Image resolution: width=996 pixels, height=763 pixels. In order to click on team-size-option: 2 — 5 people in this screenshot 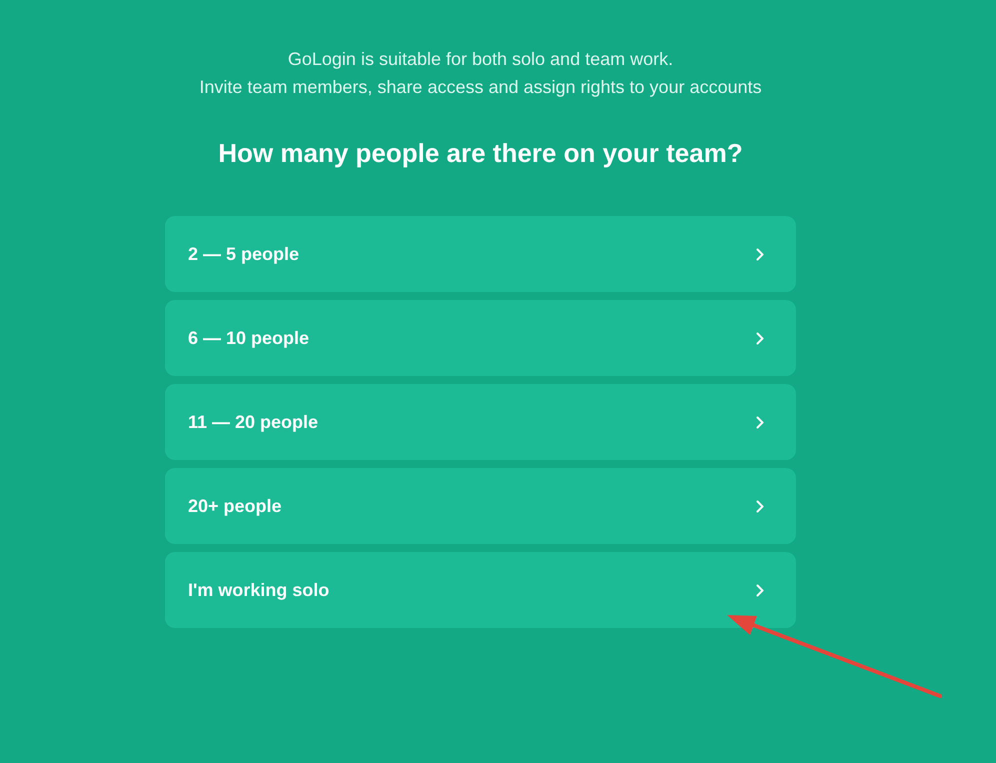, I will do `click(480, 254)`.